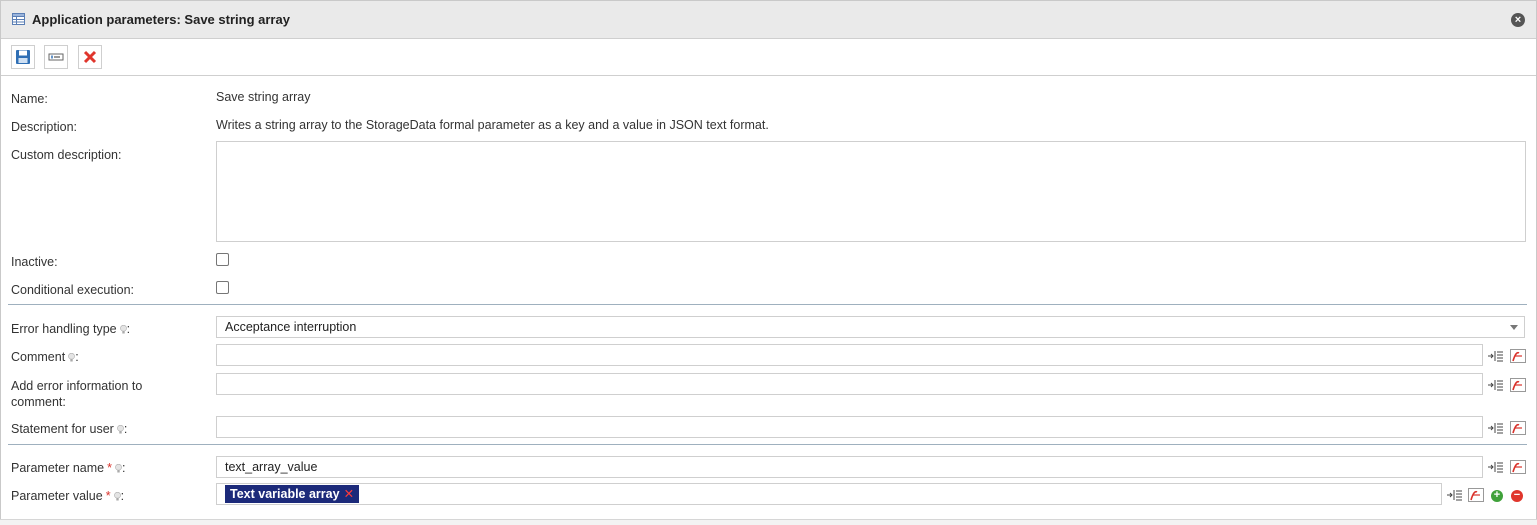  I want to click on error-handling-type-text: Error handling type, so click(64, 329).